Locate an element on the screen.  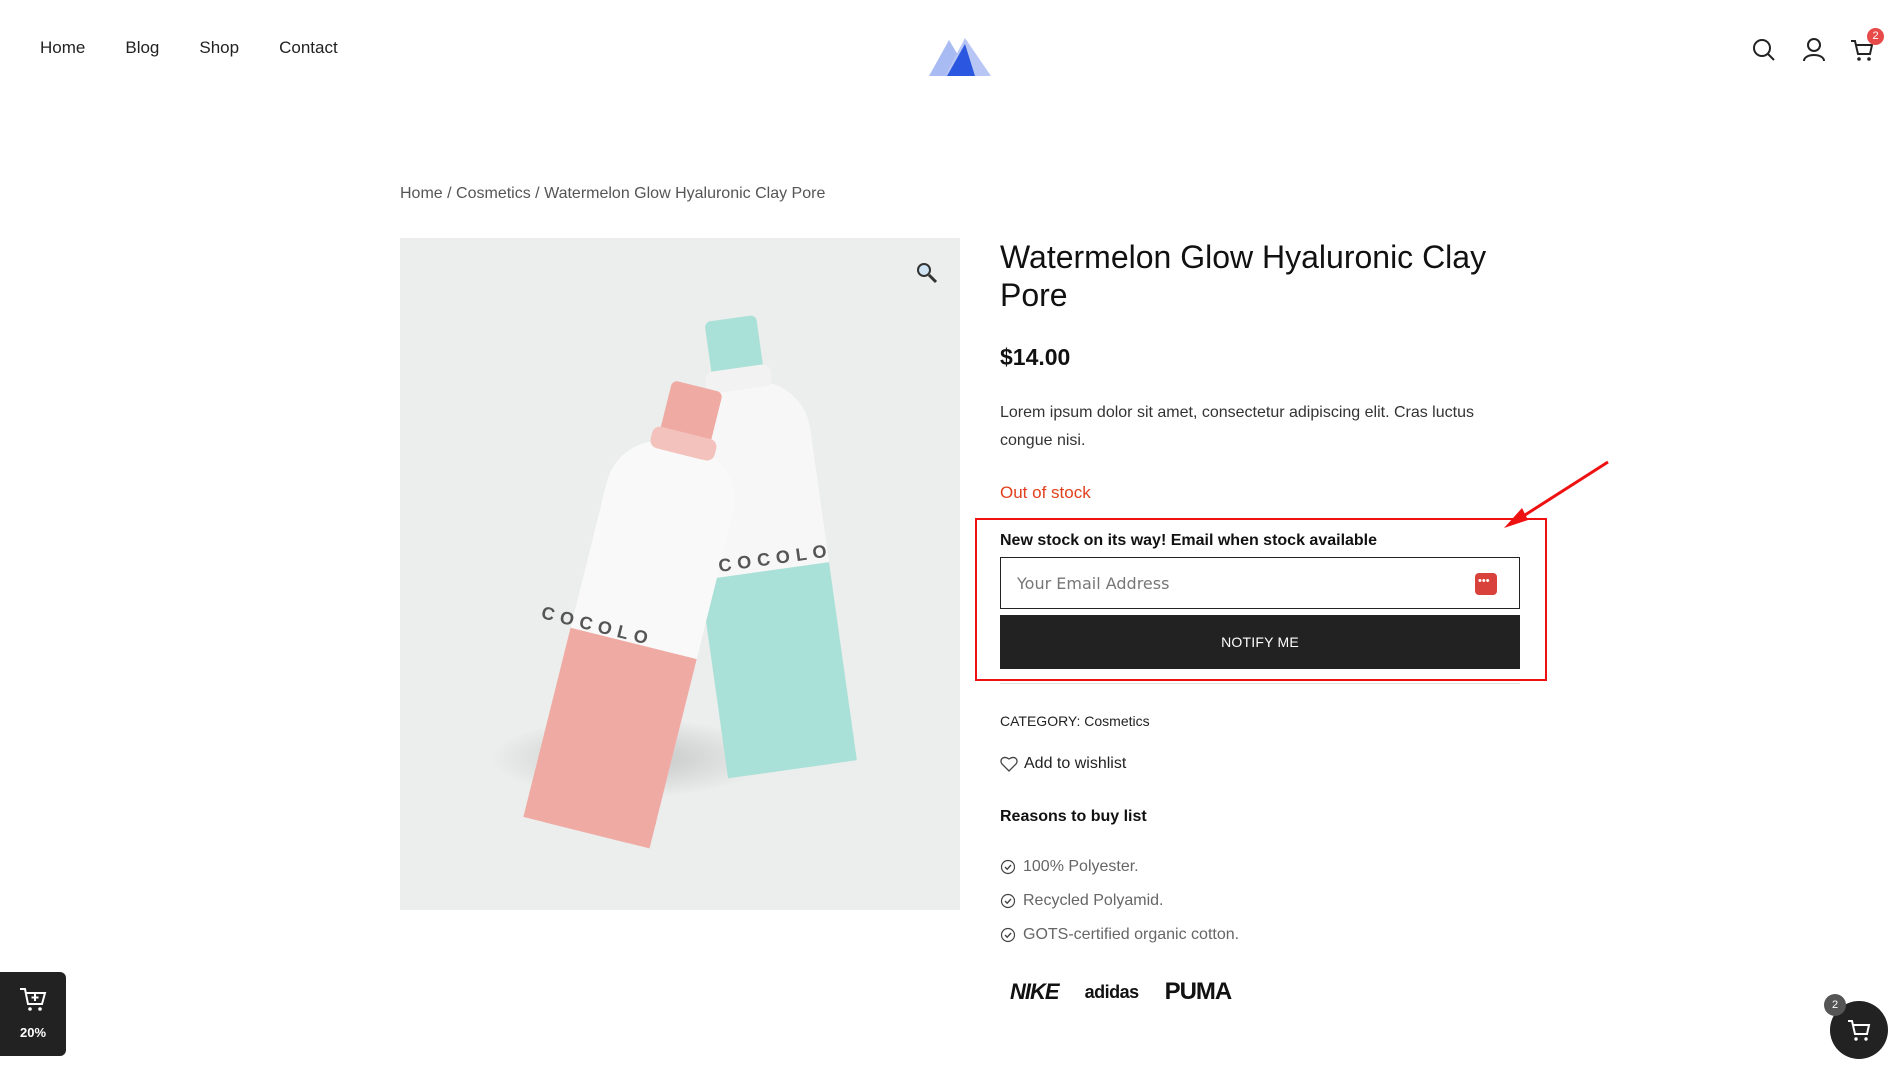
product-category: CATEGORY: Cosmetics is located at coordinates (1075, 721).